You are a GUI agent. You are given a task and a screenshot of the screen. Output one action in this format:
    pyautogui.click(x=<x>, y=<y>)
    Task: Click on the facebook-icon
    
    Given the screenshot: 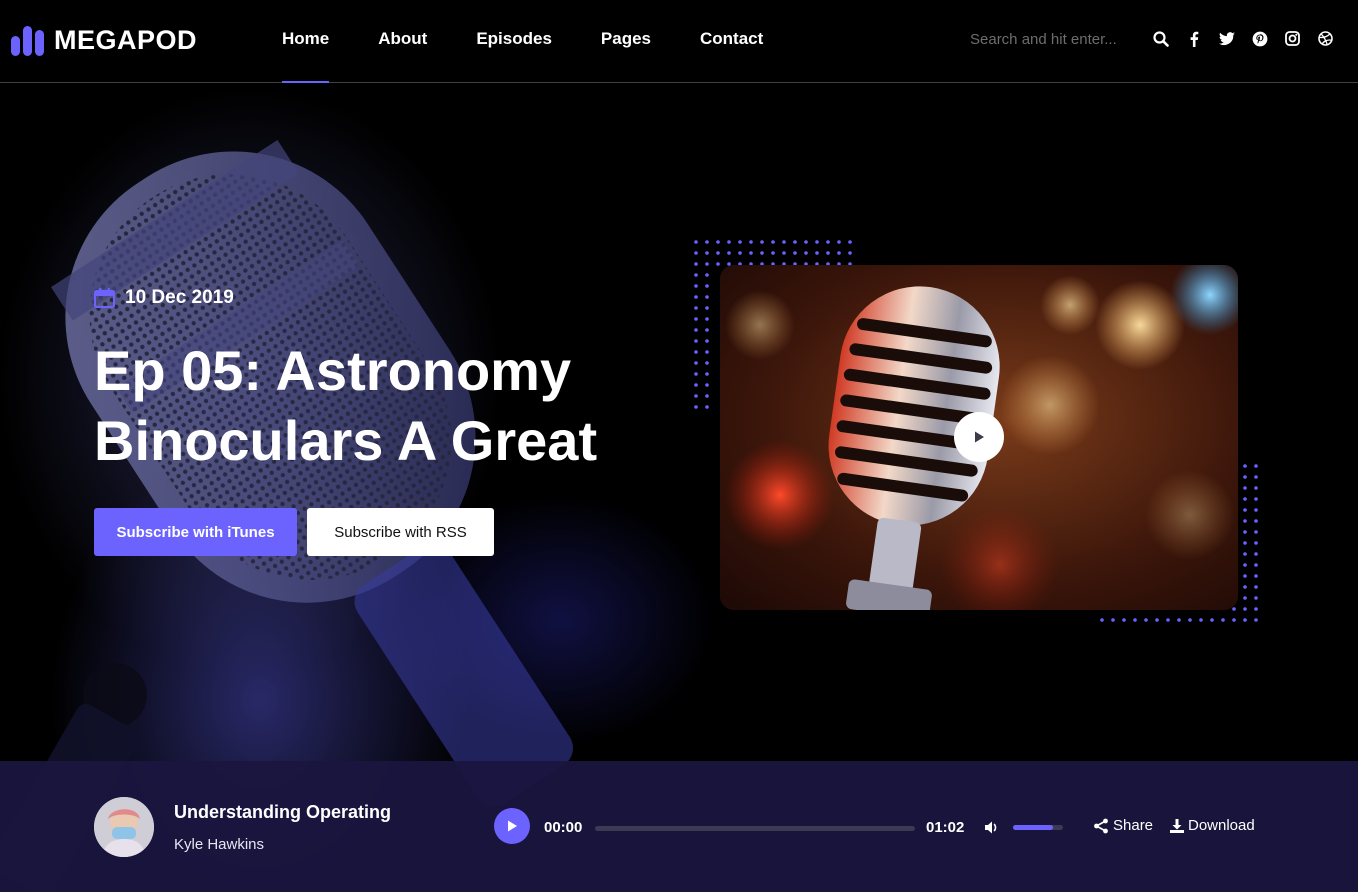 What is the action you would take?
    pyautogui.click(x=1193, y=38)
    